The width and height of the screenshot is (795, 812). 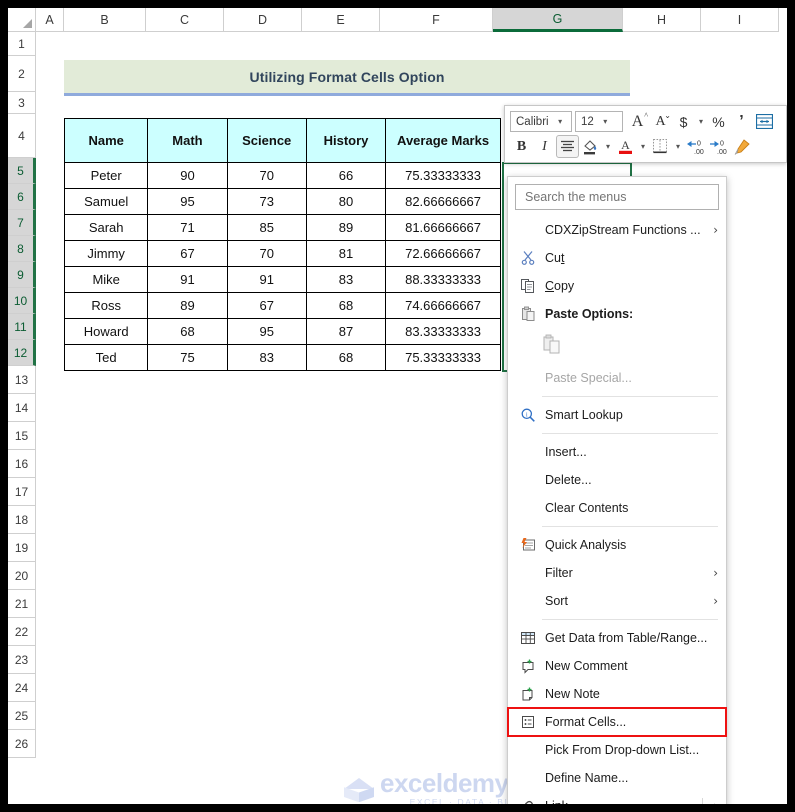 What do you see at coordinates (22, 492) in the screenshot?
I see `row-header-17: 17` at bounding box center [22, 492].